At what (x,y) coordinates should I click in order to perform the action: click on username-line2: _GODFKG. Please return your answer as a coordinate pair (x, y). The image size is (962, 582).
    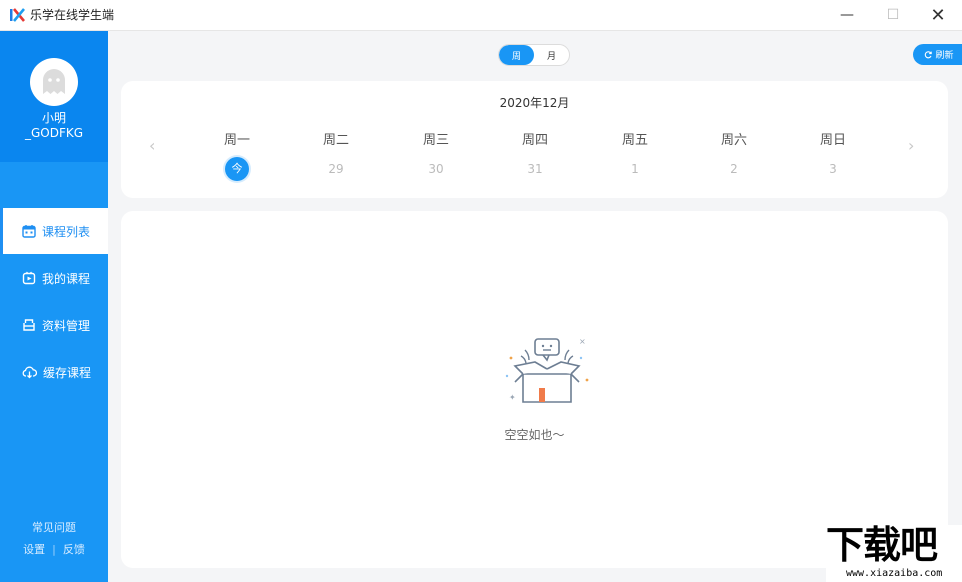
    Looking at the image, I should click on (54, 133).